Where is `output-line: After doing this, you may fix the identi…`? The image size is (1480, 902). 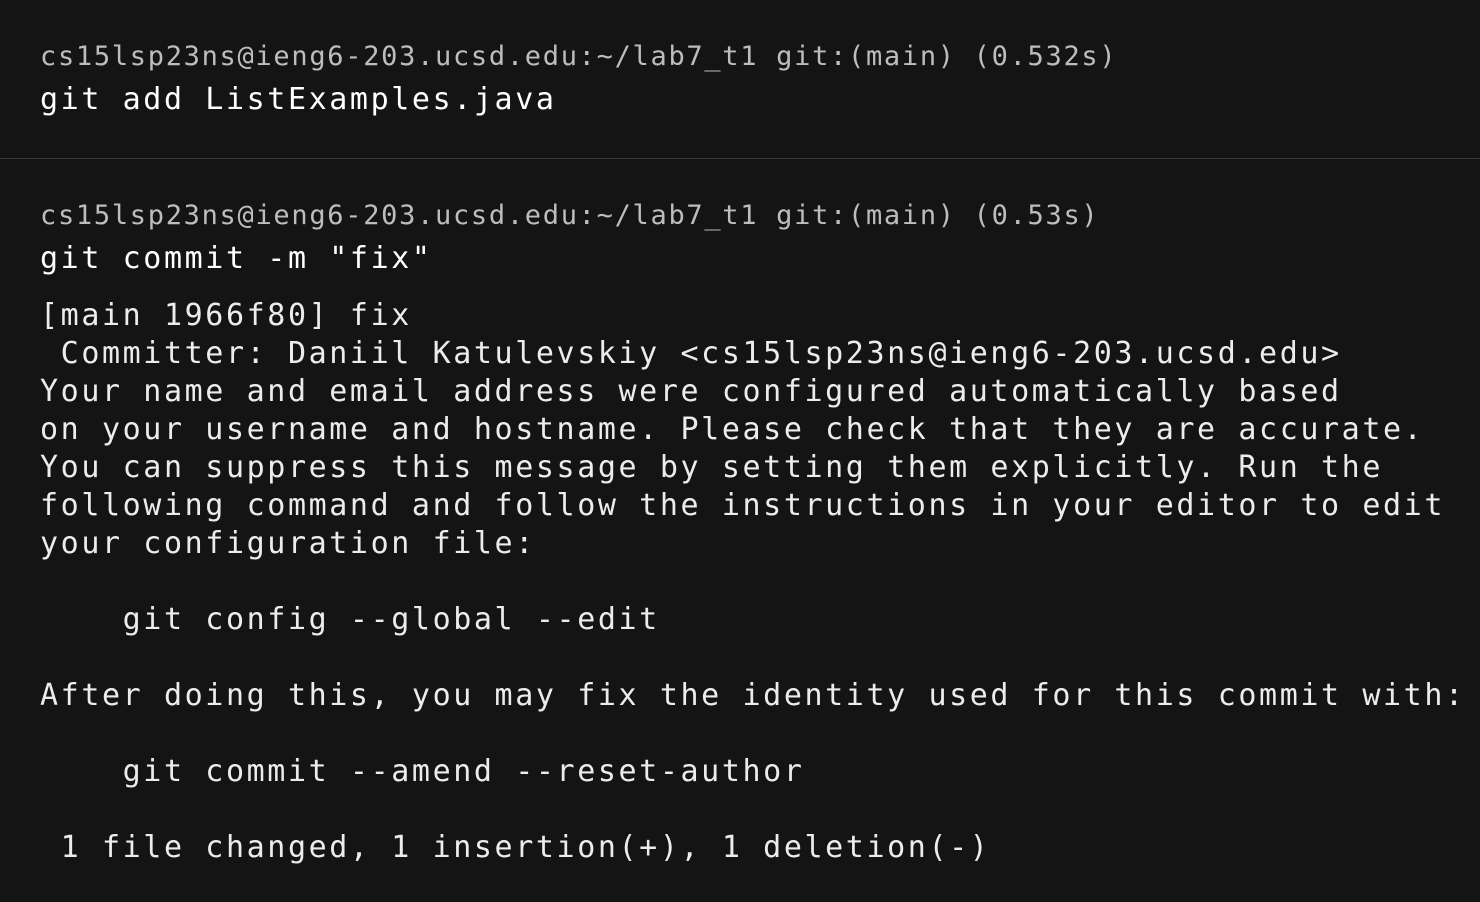 output-line: After doing this, you may fix the identi… is located at coordinates (753, 695).